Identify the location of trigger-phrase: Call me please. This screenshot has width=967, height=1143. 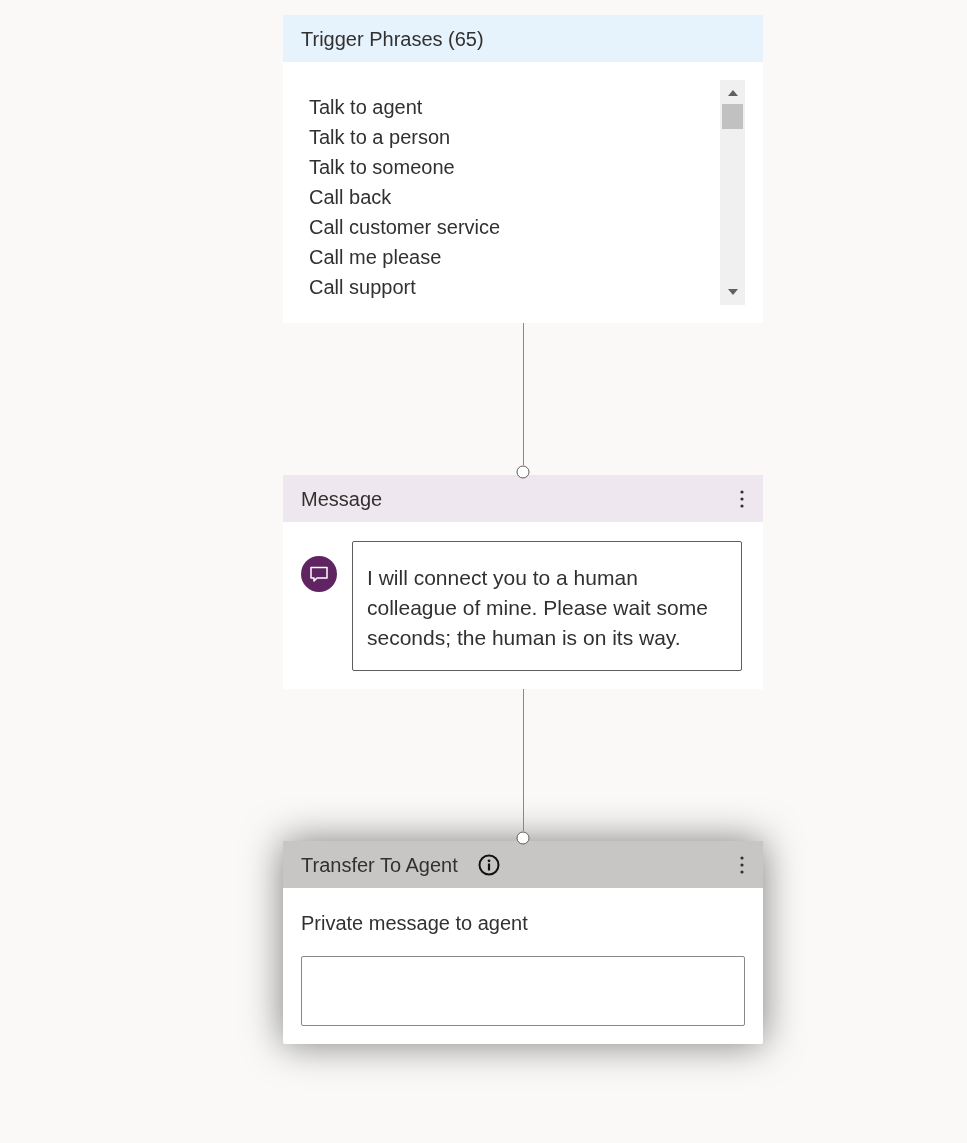
(375, 257).